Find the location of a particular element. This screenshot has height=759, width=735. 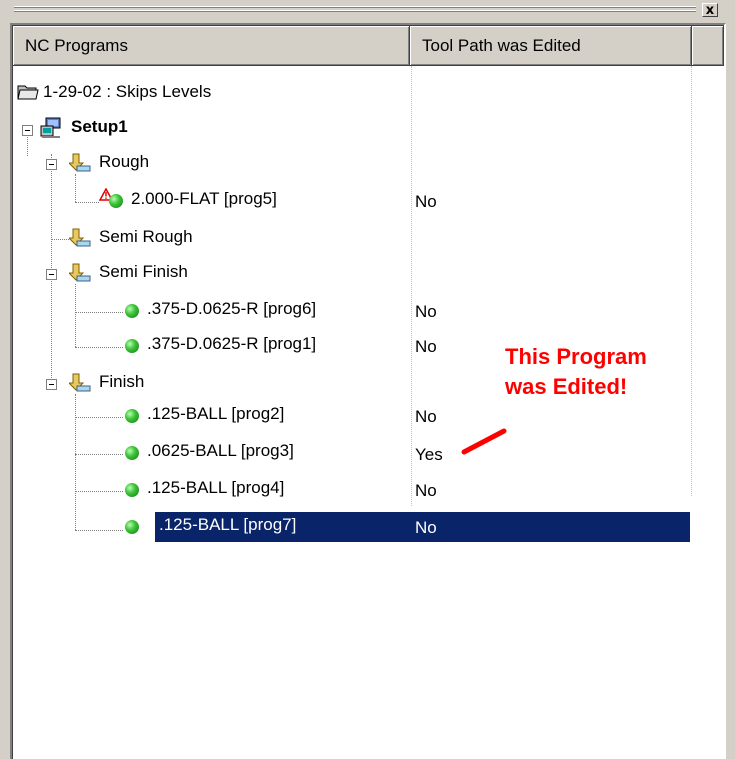

annotation-line: was Edited! is located at coordinates (566, 386).